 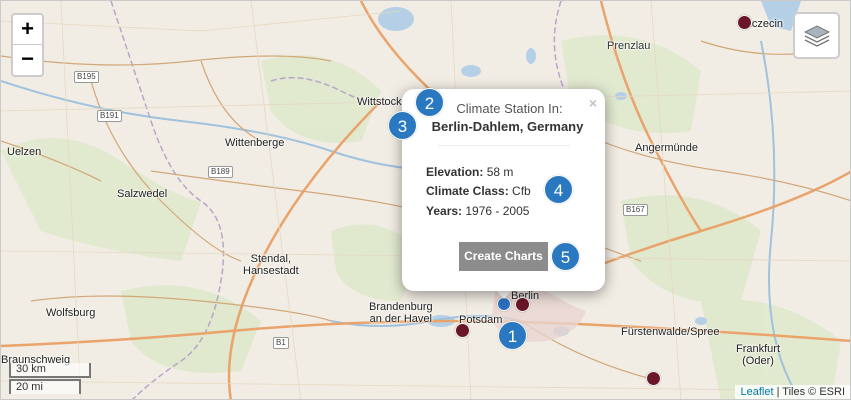 What do you see at coordinates (512, 335) in the screenshot?
I see `annotation-badge-1: 1` at bounding box center [512, 335].